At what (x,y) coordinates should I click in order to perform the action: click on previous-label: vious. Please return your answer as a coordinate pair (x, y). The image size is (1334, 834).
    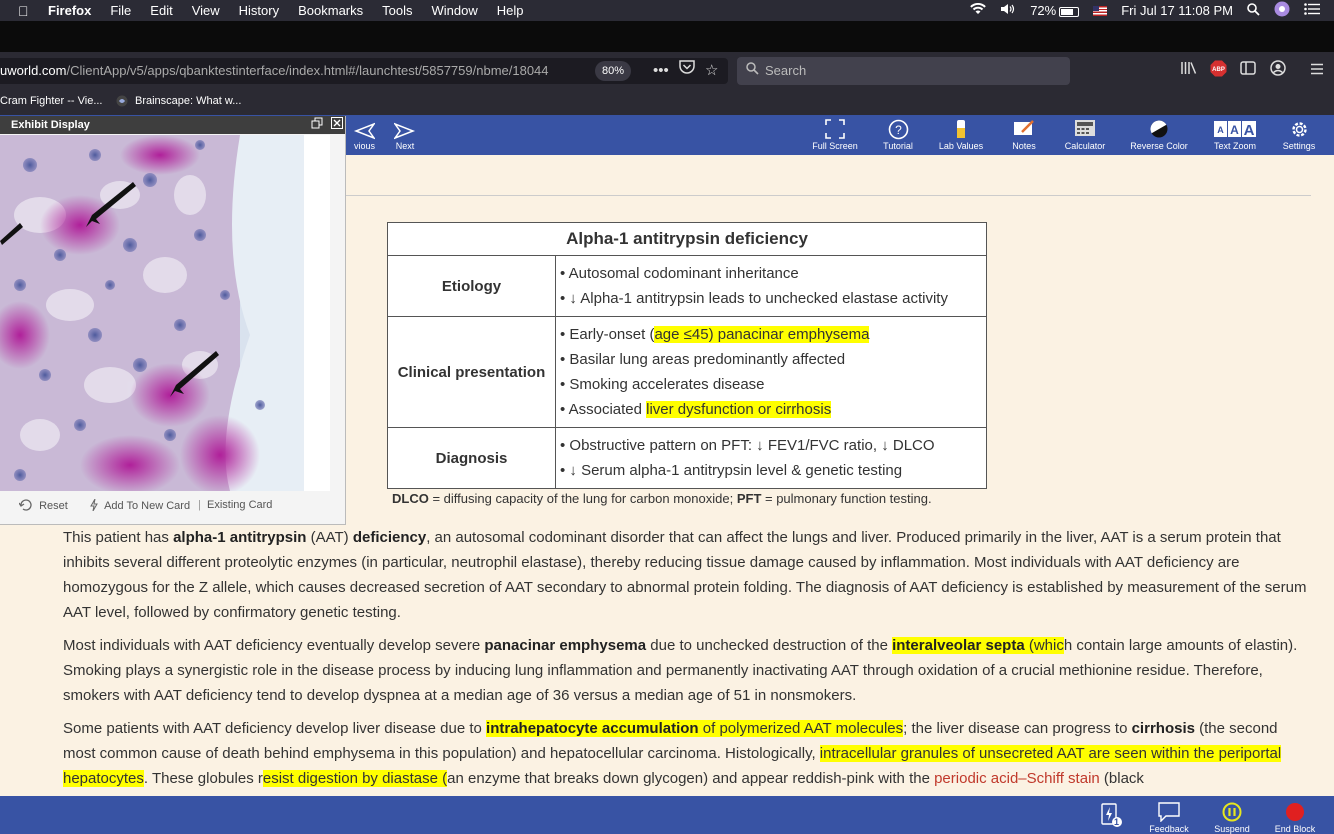
    Looking at the image, I should click on (364, 146).